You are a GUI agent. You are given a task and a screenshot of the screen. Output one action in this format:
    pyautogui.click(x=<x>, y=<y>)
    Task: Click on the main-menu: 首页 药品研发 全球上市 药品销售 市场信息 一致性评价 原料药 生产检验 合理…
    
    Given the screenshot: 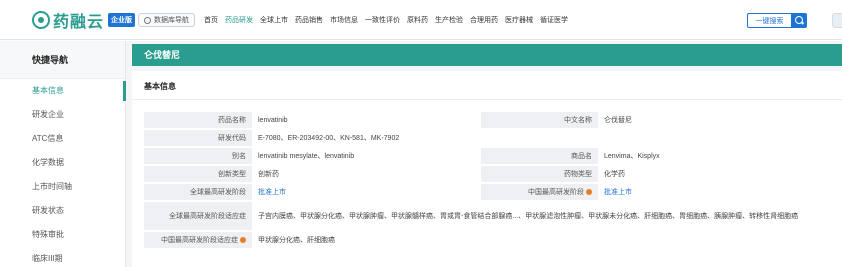 What is the action you would take?
    pyautogui.click(x=386, y=20)
    